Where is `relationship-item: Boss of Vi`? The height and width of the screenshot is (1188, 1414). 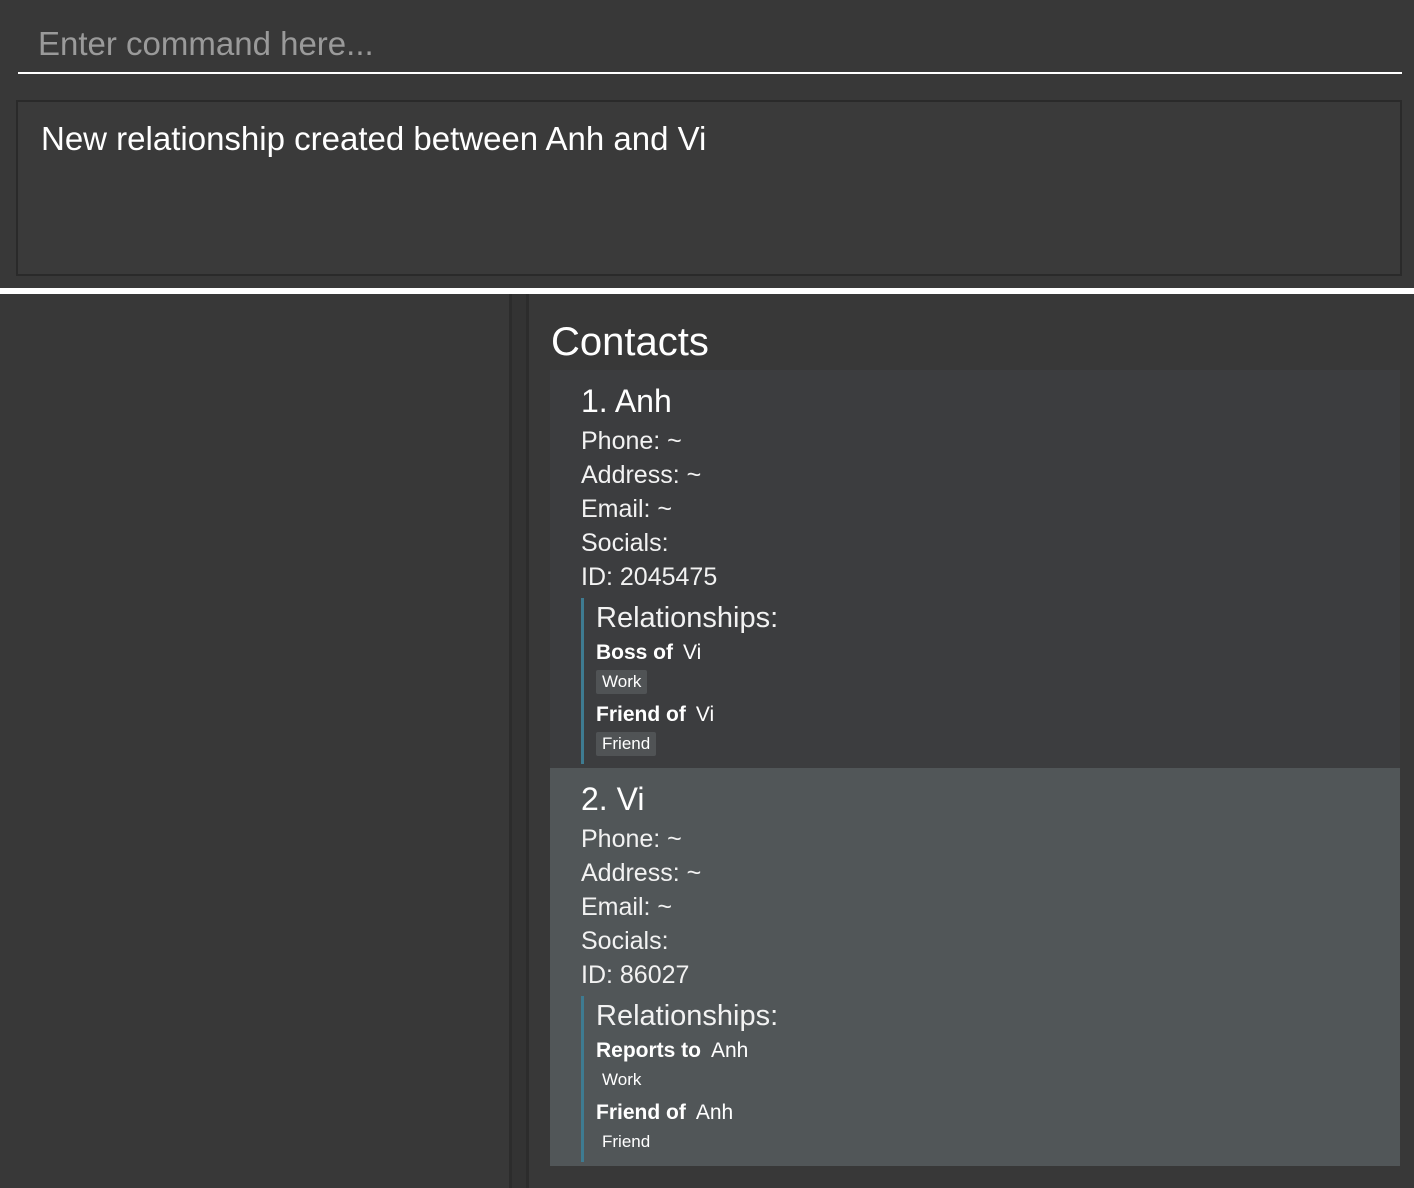 relationship-item: Boss of Vi is located at coordinates (998, 653).